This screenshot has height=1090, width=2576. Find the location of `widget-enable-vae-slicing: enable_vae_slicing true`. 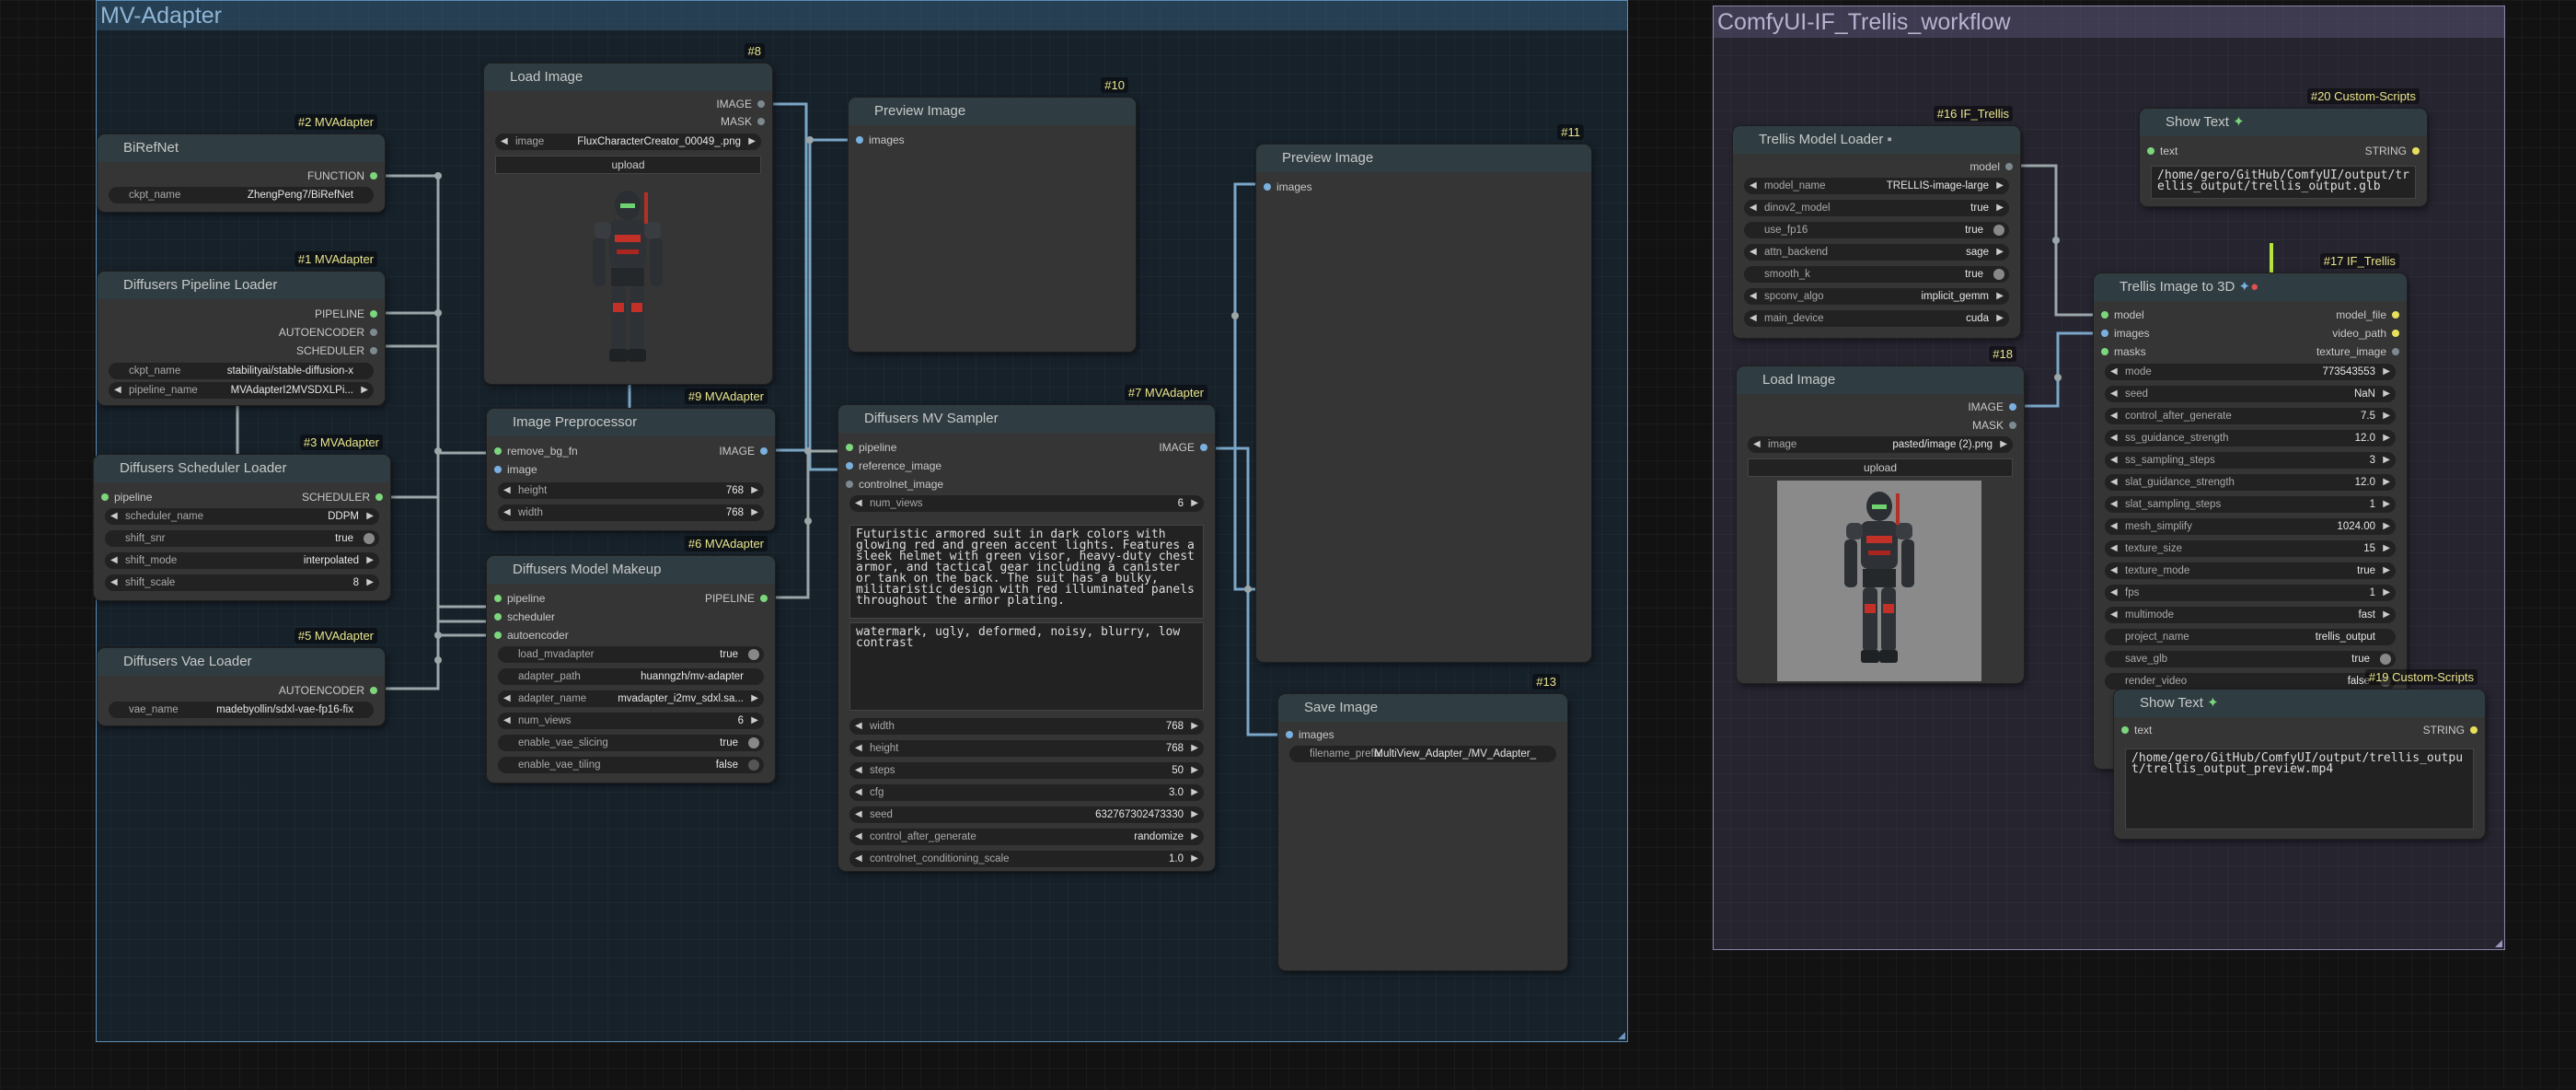

widget-enable-vae-slicing: enable_vae_slicing true is located at coordinates (631, 743).